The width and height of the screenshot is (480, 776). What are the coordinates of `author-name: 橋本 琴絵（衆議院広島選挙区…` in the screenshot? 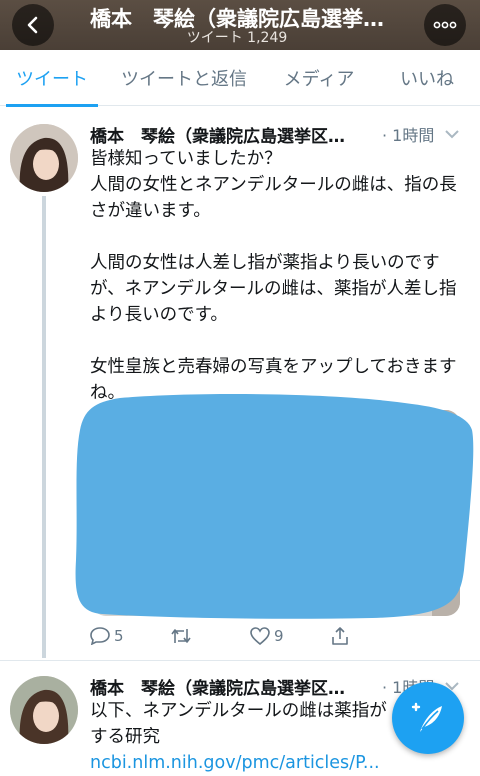 It's located at (235, 686).